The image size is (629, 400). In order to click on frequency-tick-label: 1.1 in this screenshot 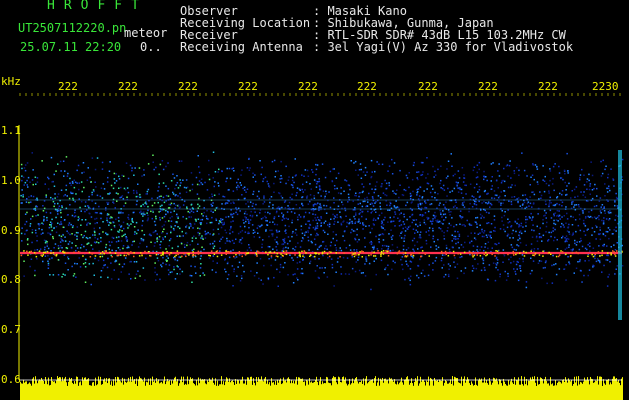, I will do `click(11, 130)`.